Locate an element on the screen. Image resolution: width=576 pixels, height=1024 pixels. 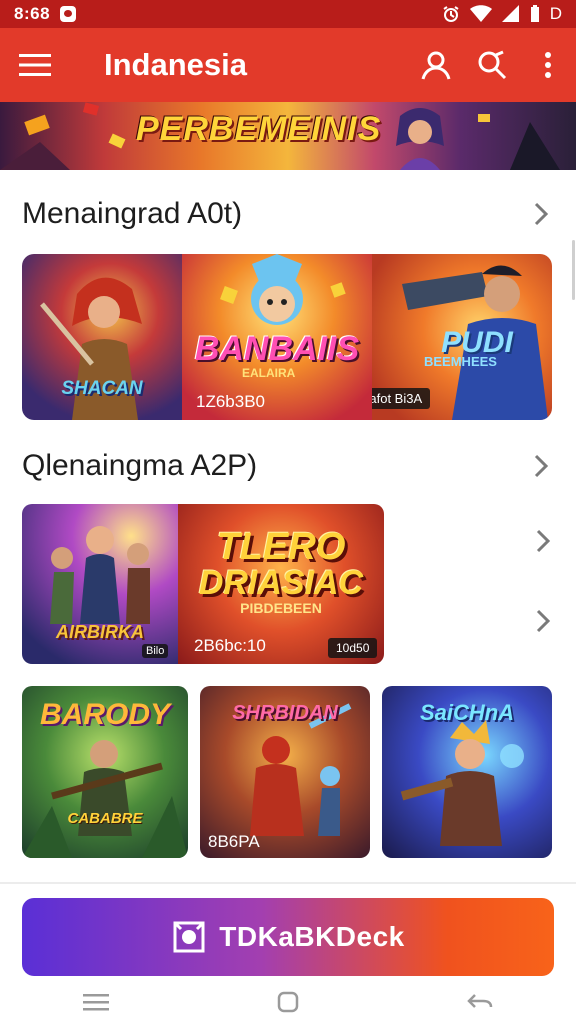
section-title-2: Qlenaingma A2P) is located at coordinates (140, 465).